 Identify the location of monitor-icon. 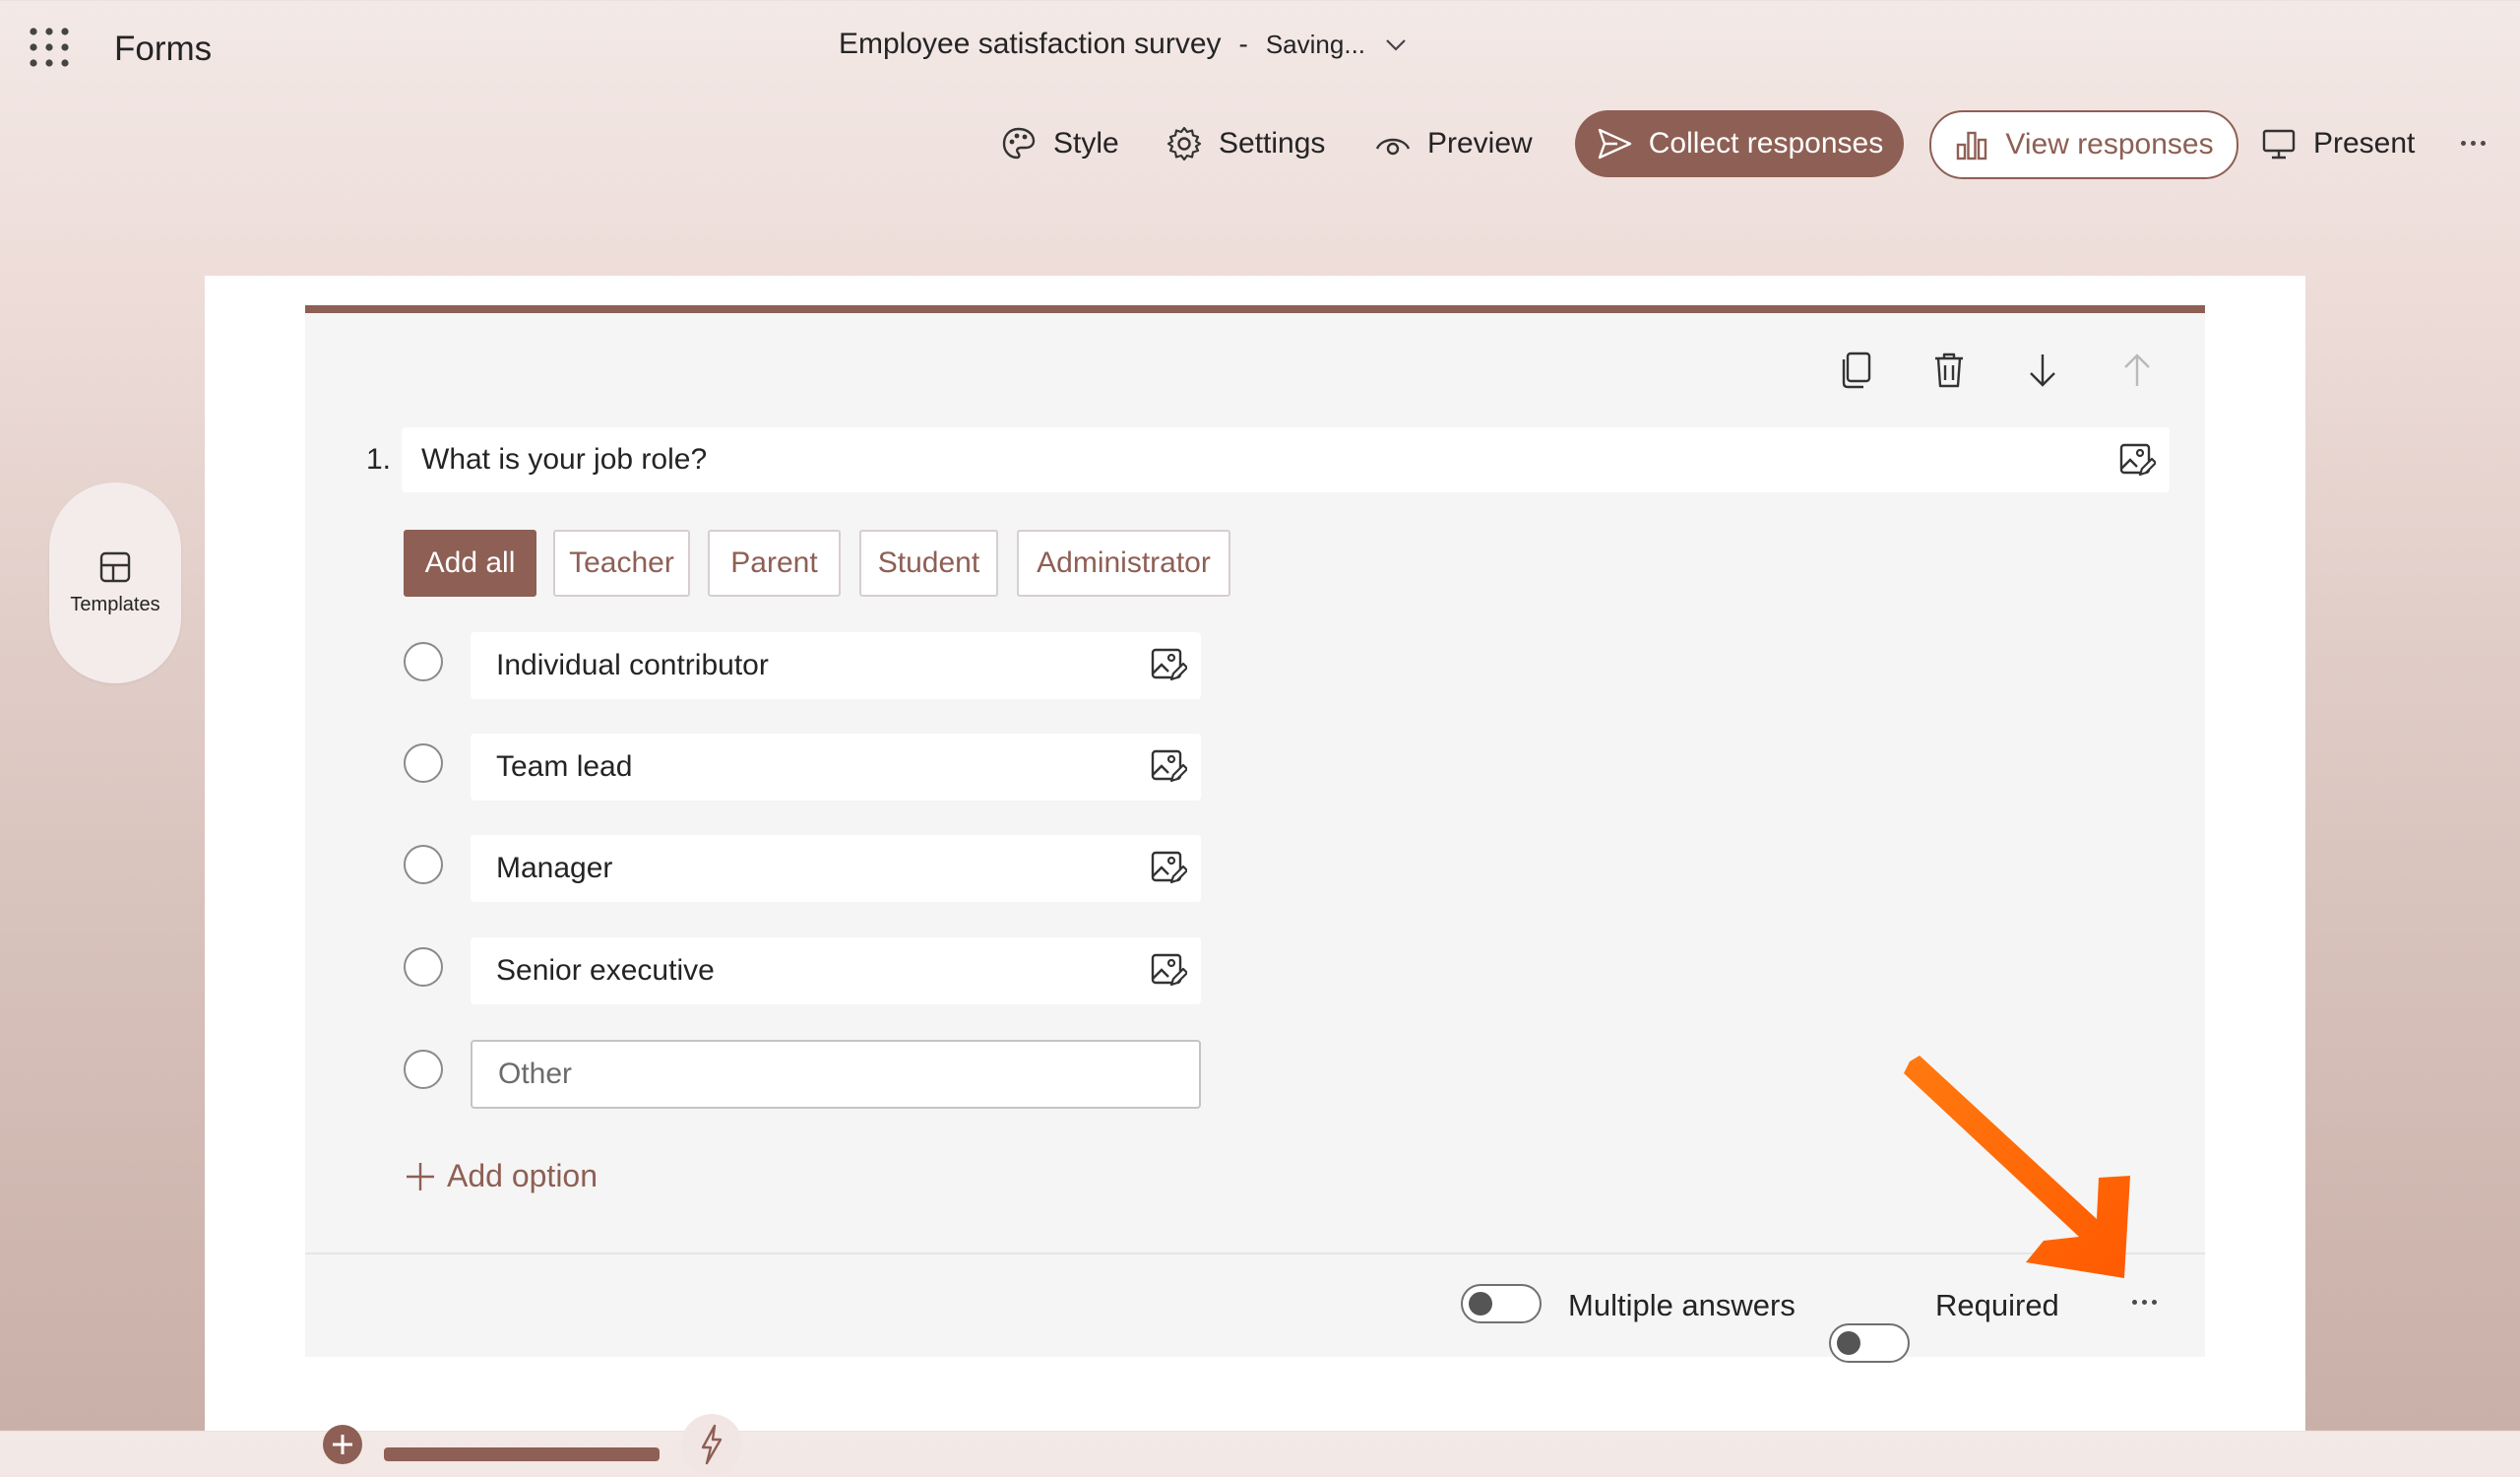
(2279, 143).